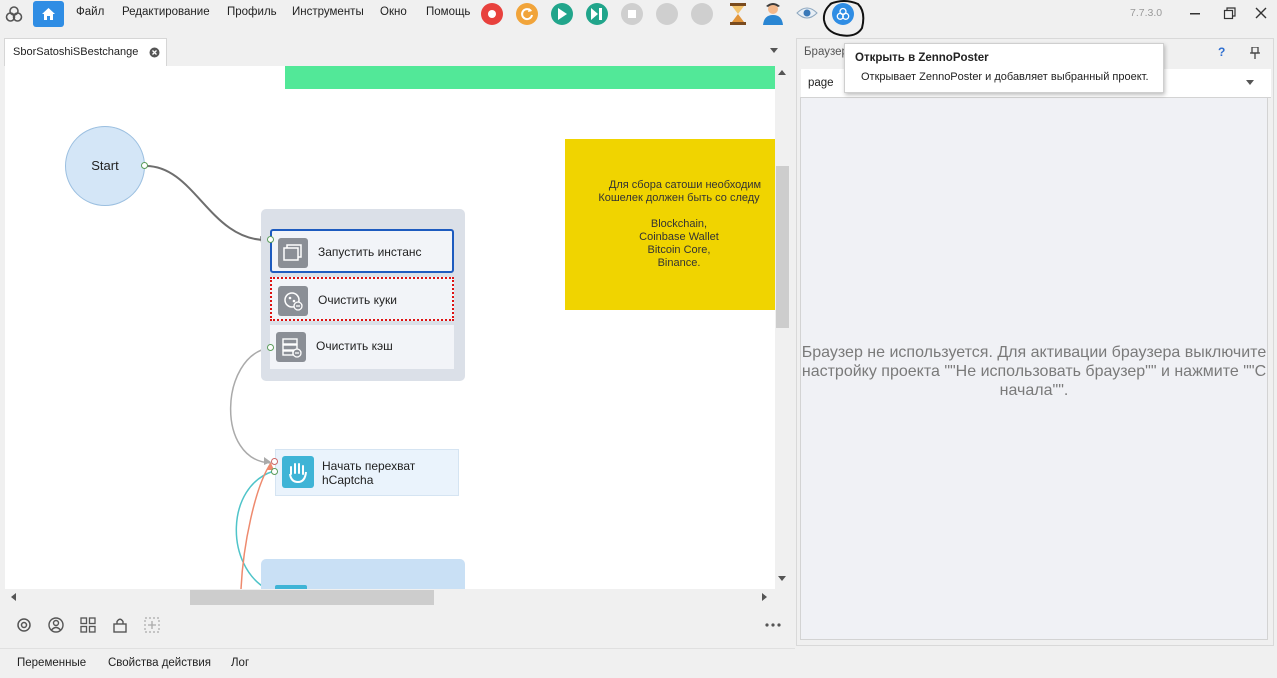 The image size is (1277, 678). I want to click on help-button: ?, so click(1221, 52).